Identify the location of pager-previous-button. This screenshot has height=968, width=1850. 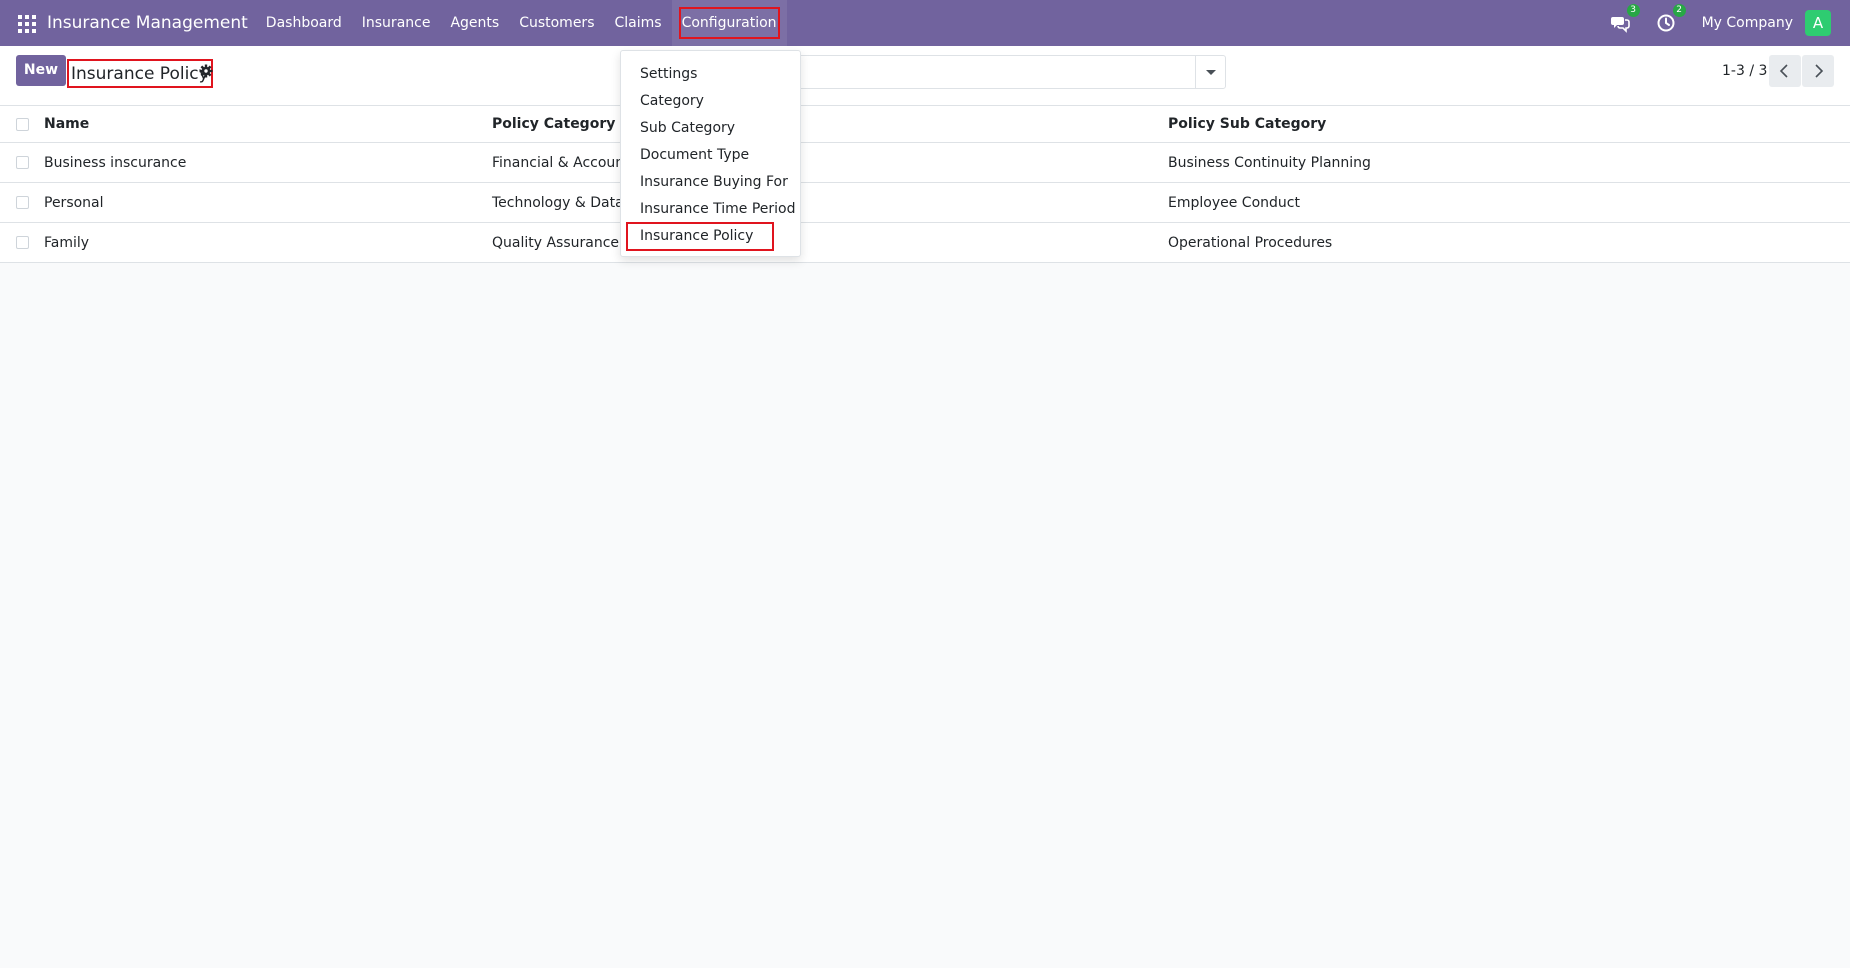
(1785, 71).